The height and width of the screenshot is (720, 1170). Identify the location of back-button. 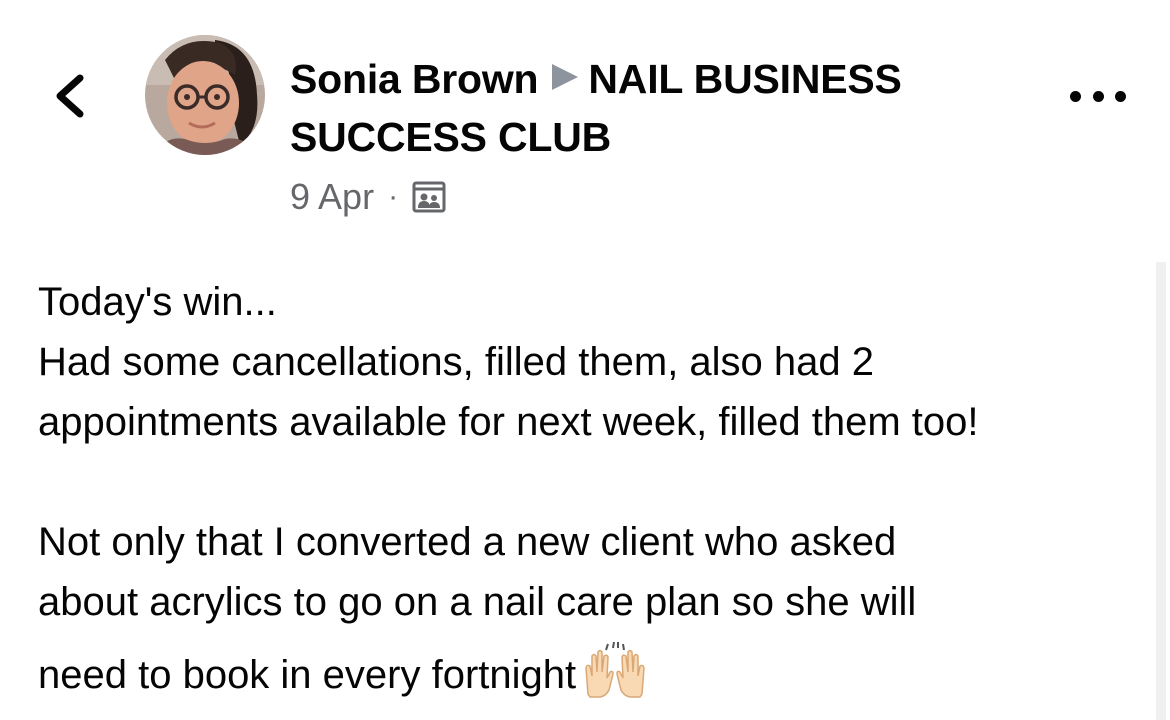
(72, 96).